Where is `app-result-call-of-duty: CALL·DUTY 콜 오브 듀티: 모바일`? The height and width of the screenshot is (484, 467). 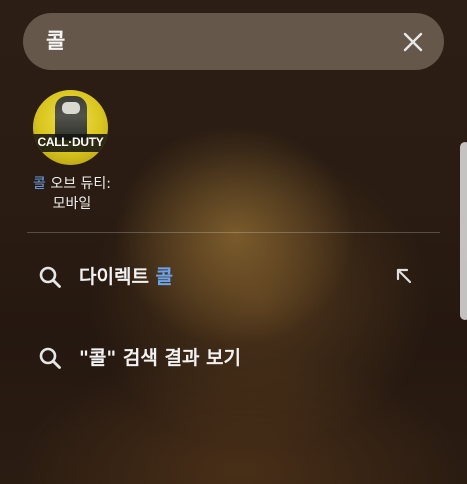 app-result-call-of-duty: CALL·DUTY 콜 오브 듀티: 모바일 is located at coordinates (72, 152).